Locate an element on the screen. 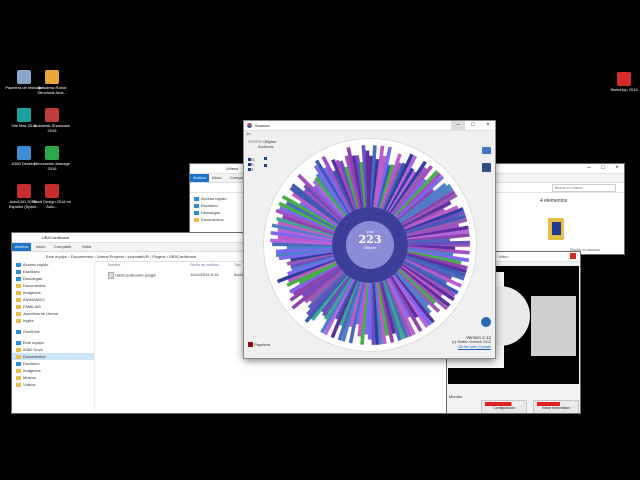 This screenshot has width=640, height=480. recycle-label: Papelera is located at coordinates (262, 344).